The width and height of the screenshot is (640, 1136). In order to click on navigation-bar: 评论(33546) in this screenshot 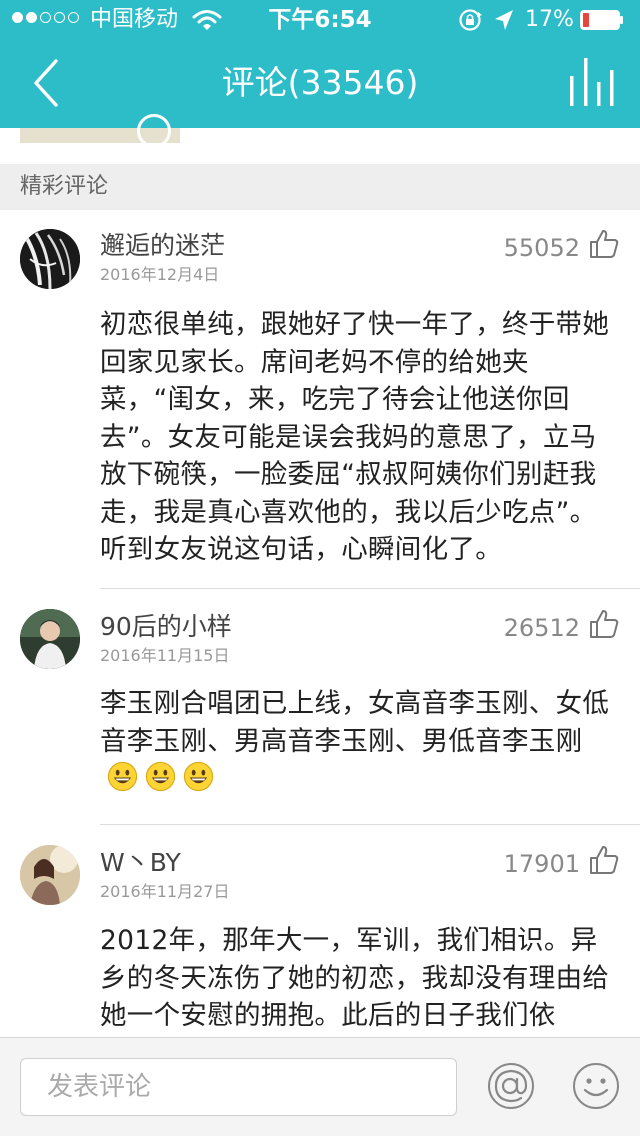, I will do `click(320, 84)`.